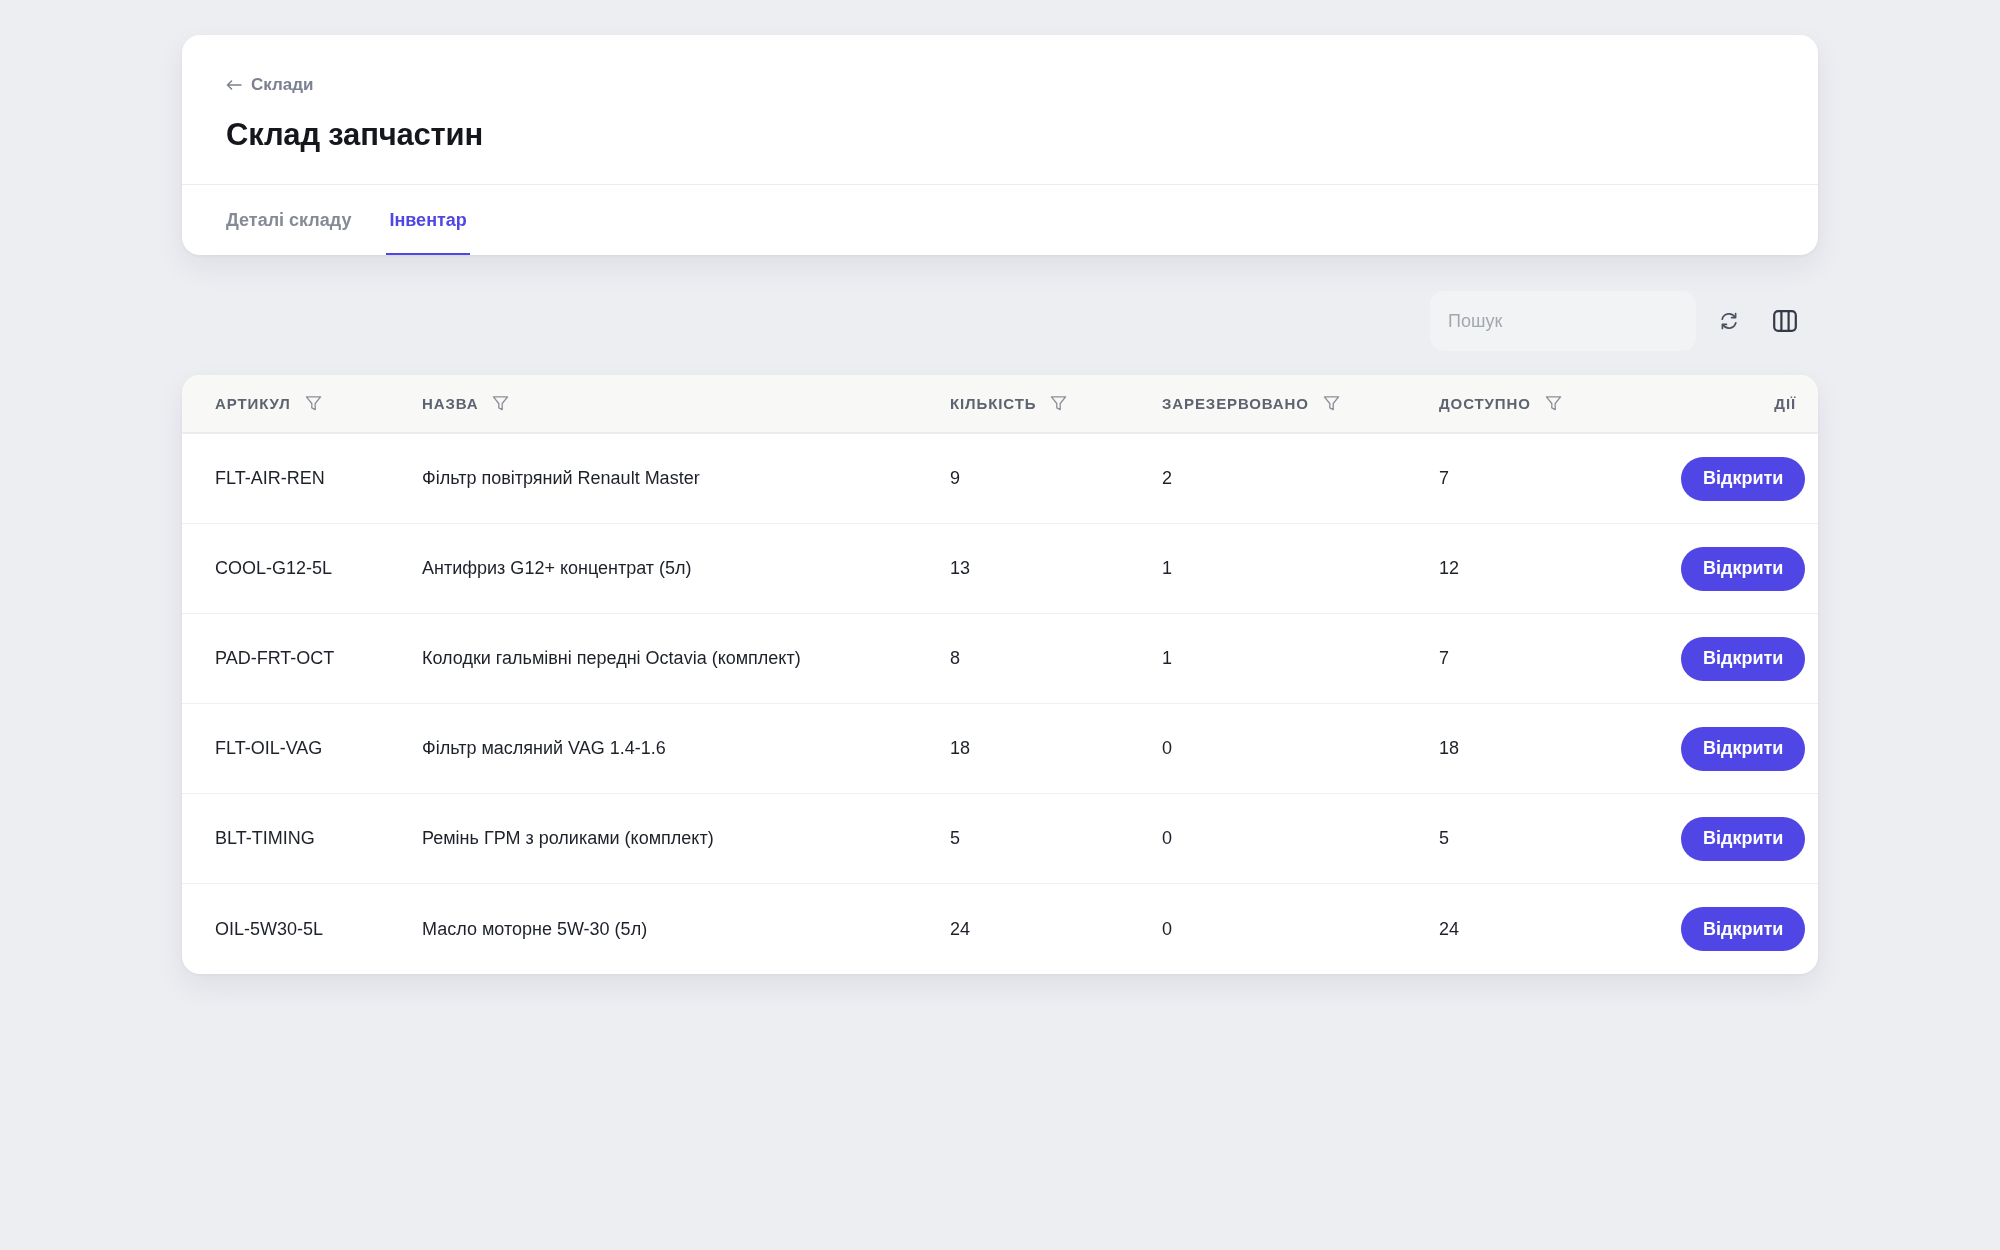  Describe the element at coordinates (355, 135) in the screenshot. I see `page-title: Склад запчастин` at that location.